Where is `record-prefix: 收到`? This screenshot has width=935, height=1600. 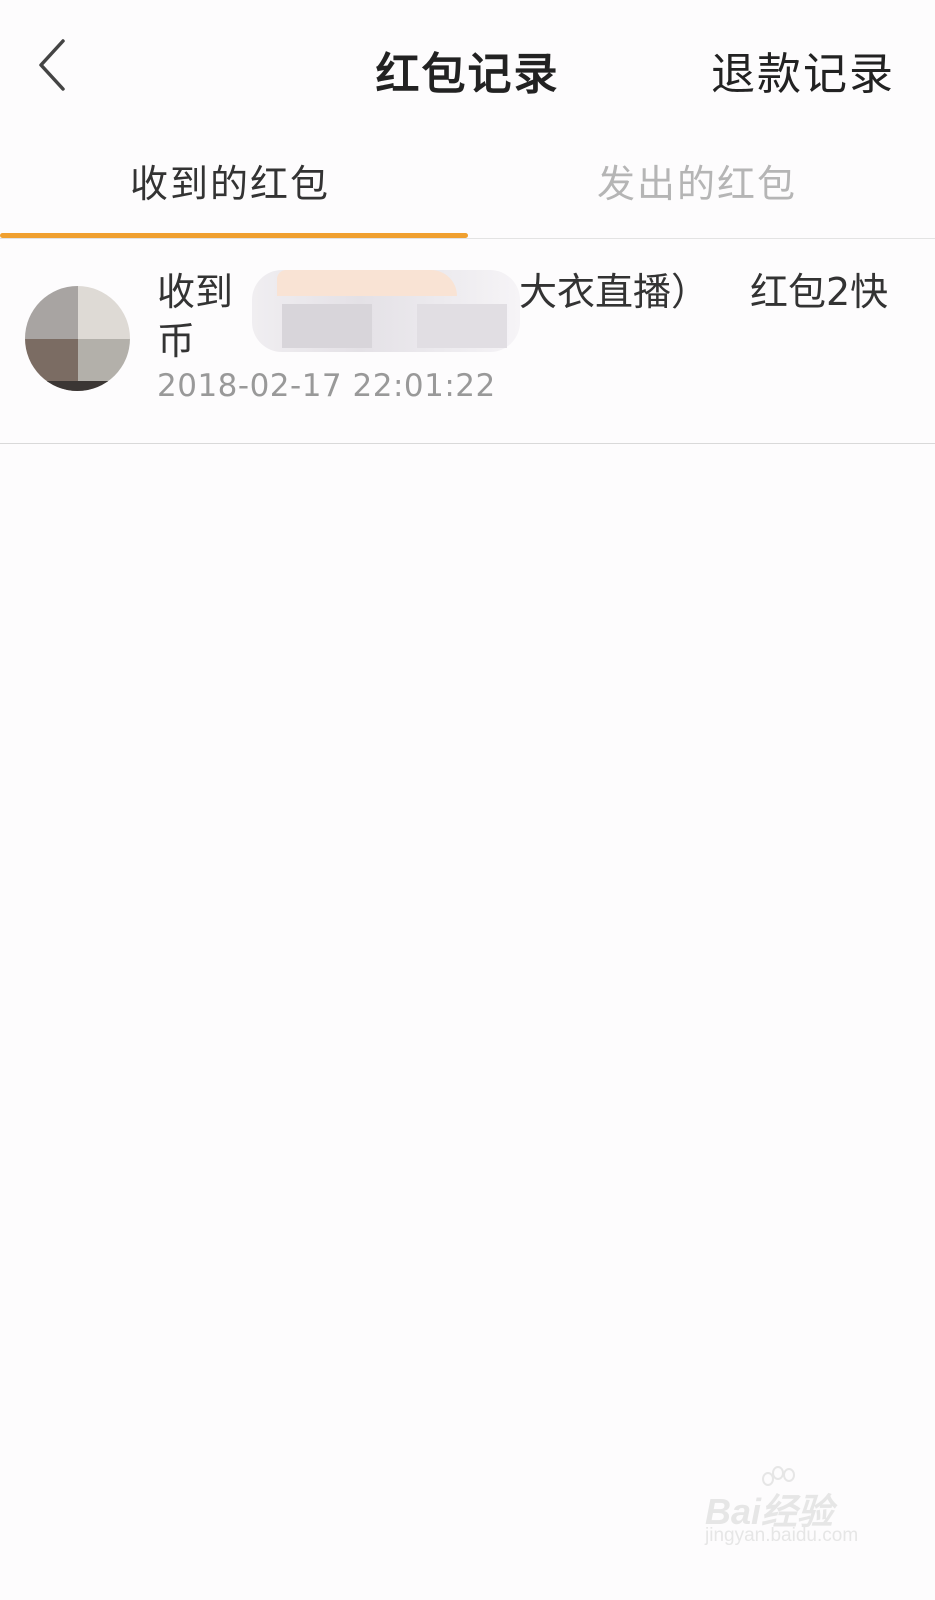
record-prefix: 收到 is located at coordinates (195, 292).